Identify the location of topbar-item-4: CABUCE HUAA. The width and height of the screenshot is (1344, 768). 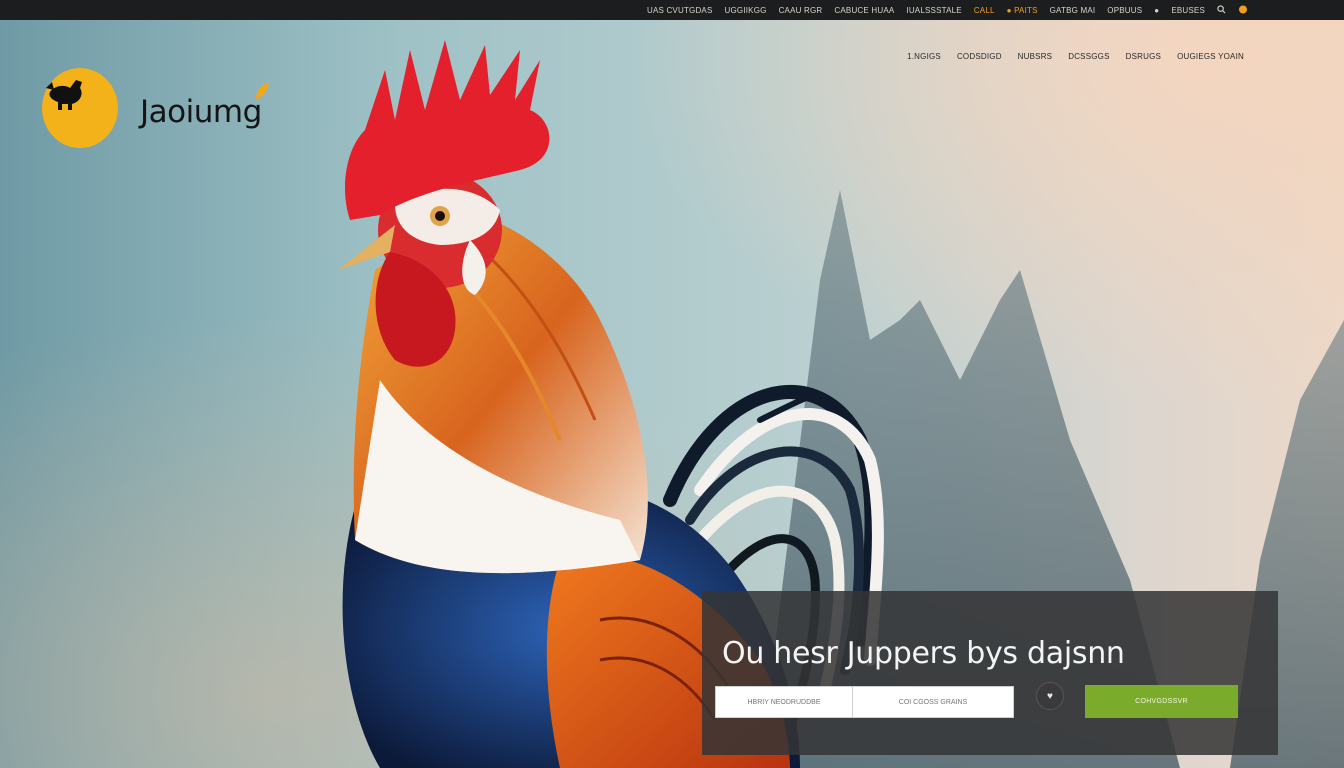
(864, 10).